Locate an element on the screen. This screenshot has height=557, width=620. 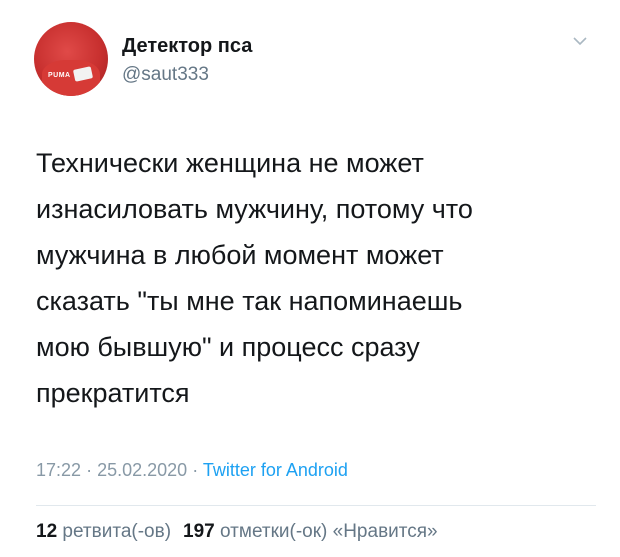
retweets-count: 12 is located at coordinates (47, 531).